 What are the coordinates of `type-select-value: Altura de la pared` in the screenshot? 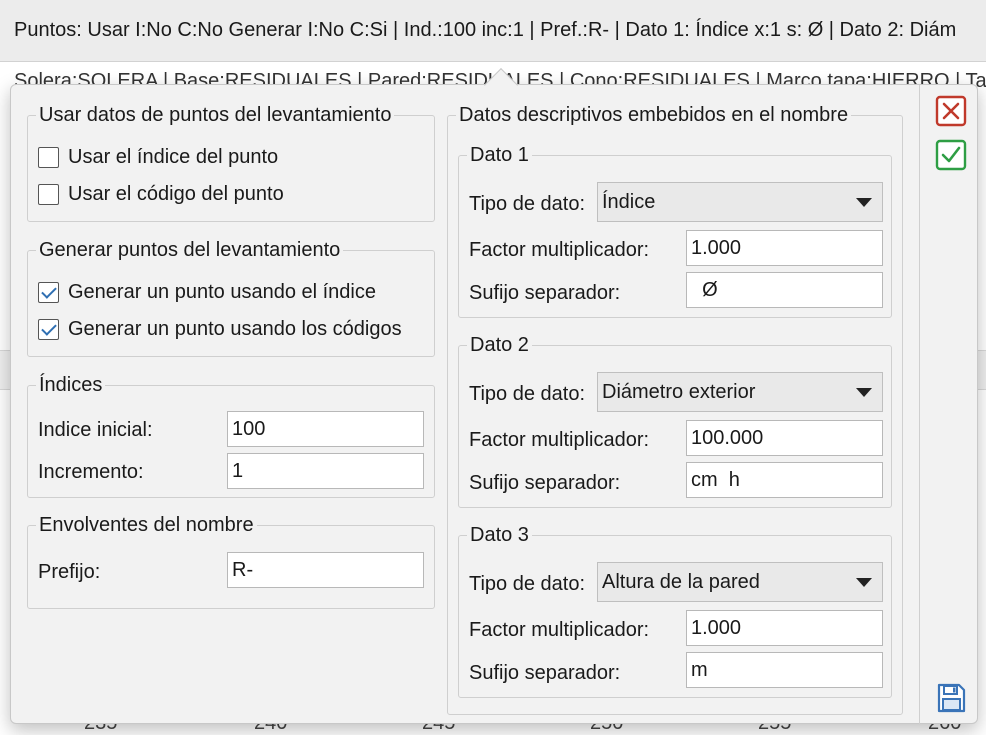 It's located at (681, 582).